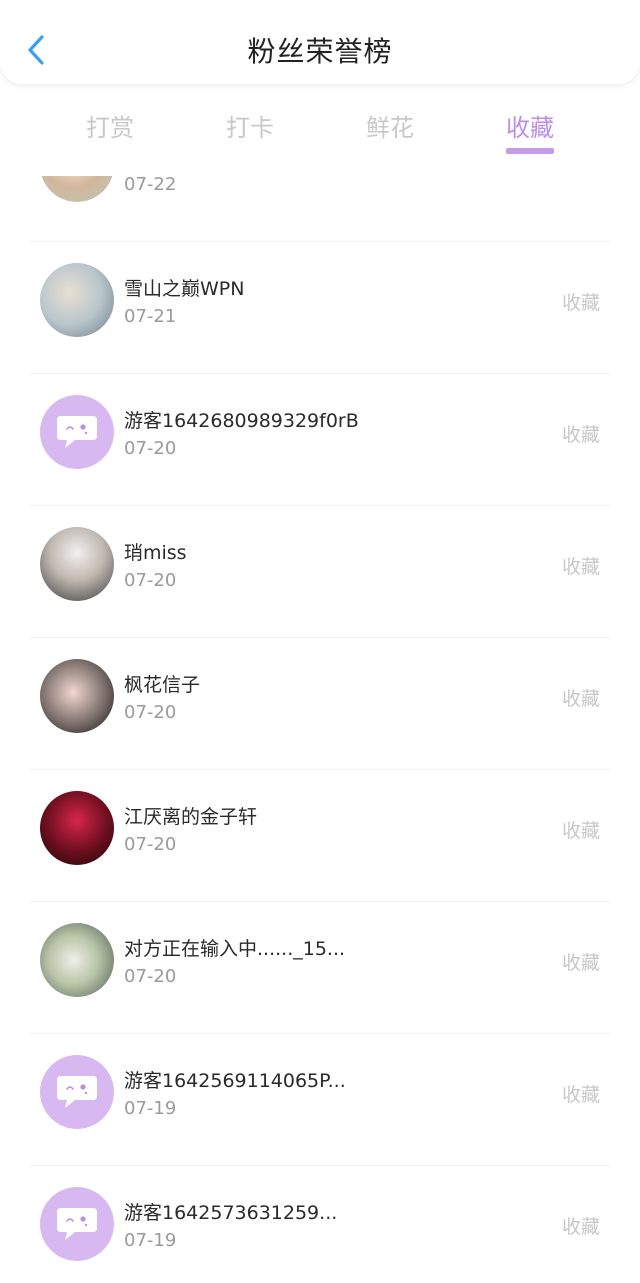  What do you see at coordinates (250, 125) in the screenshot?
I see `tab-checkin: 打卡` at bounding box center [250, 125].